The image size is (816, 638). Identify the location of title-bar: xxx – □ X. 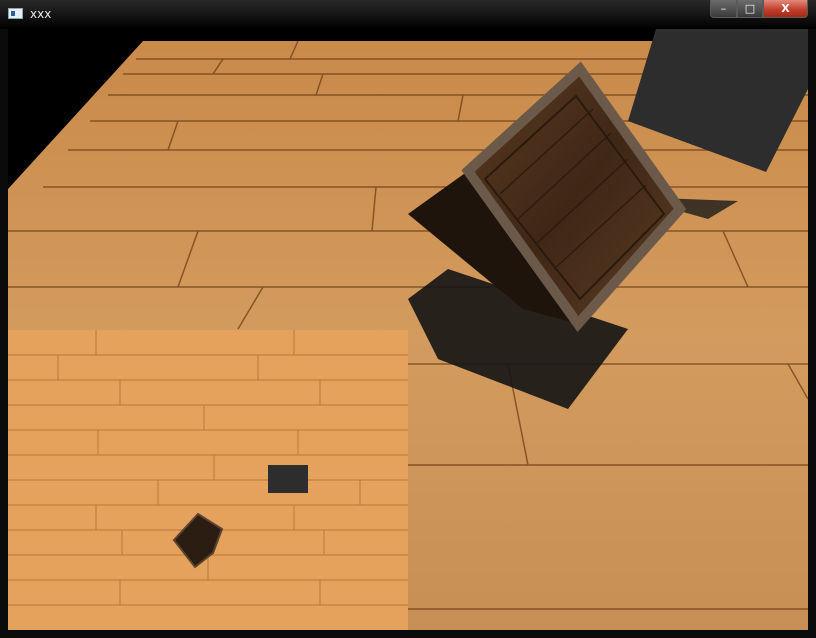
(408, 14).